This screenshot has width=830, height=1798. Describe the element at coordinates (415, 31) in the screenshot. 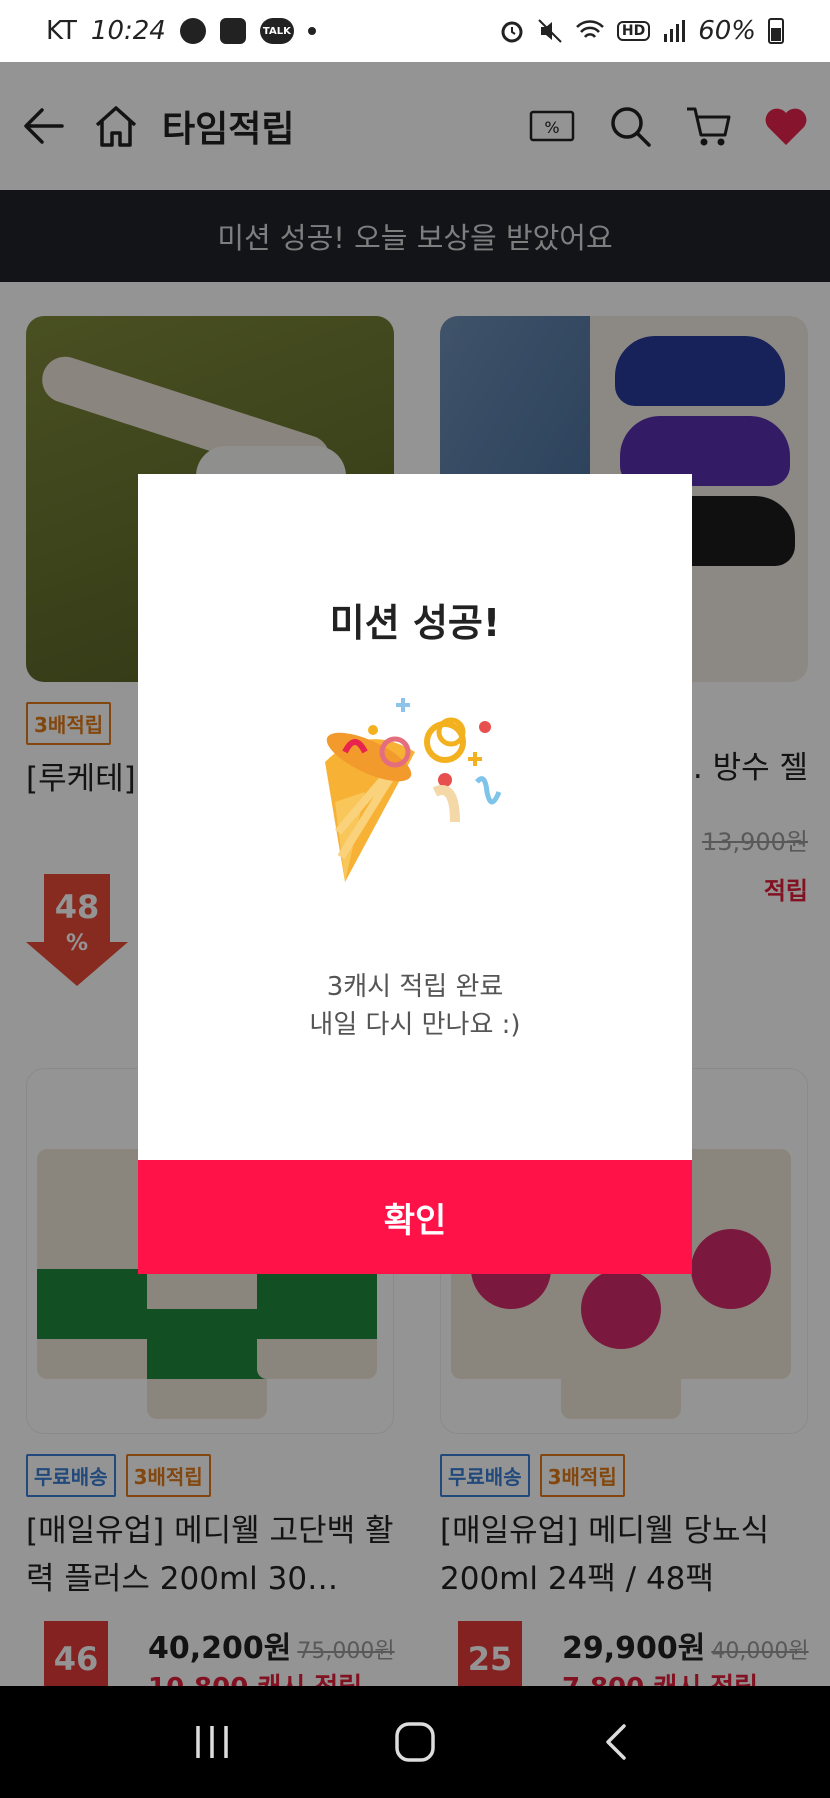

I see `status-bar: KT 10:24 TALK HD 60%` at that location.